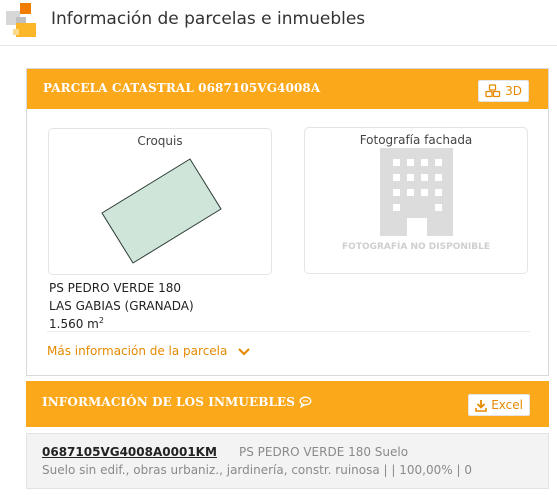 Image resolution: width=557 pixels, height=495 pixels. I want to click on property-address: PS PEDRO VERDE 180 Suelo, so click(324, 452).